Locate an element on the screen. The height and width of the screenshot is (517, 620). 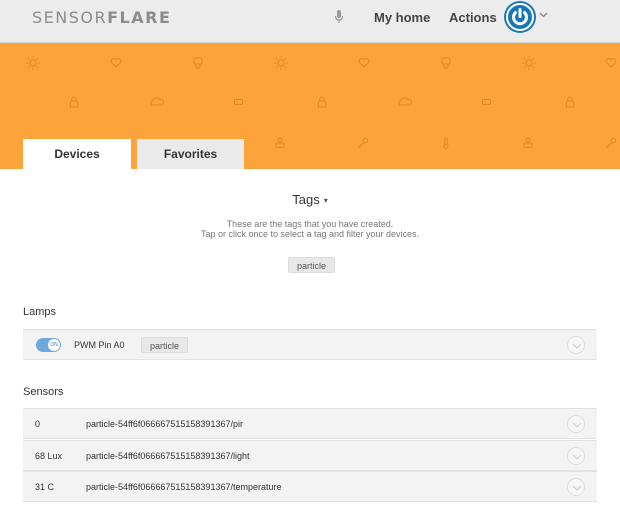
user-avatar-button is located at coordinates (520, 17).